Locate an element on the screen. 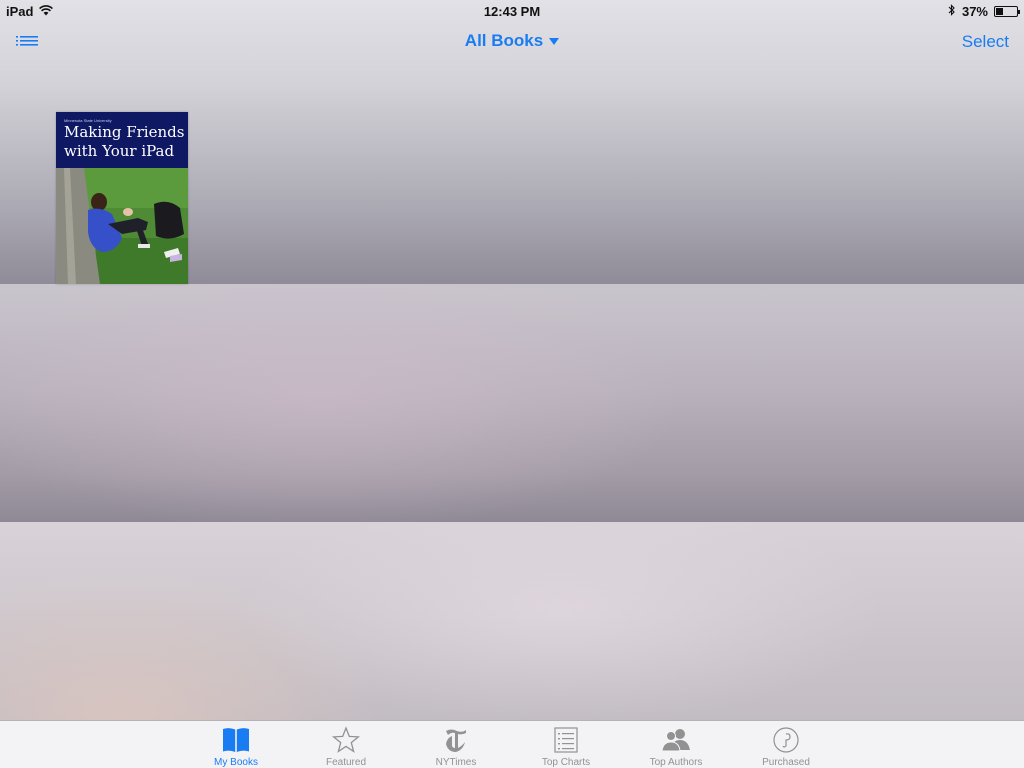 The image size is (1024, 768). battery-percent: 37% is located at coordinates (974, 11).